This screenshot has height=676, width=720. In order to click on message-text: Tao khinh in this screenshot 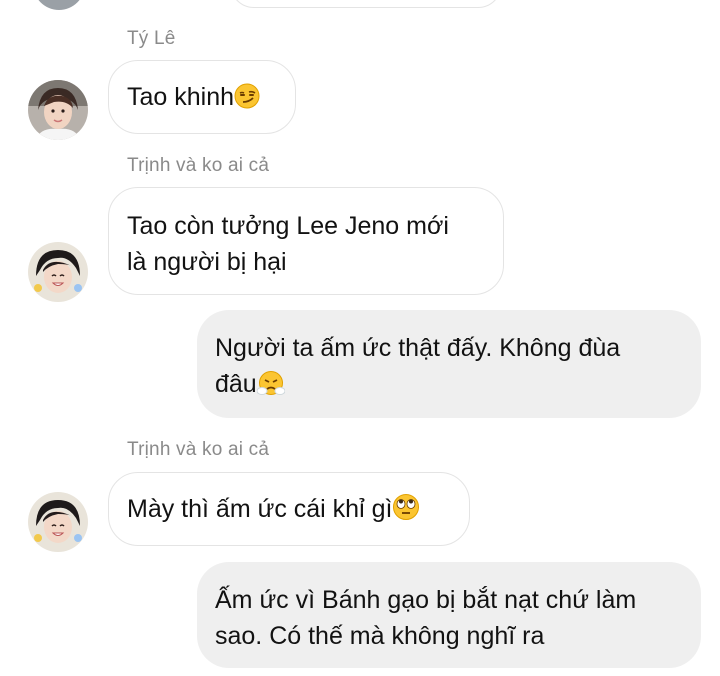, I will do `click(181, 97)`.